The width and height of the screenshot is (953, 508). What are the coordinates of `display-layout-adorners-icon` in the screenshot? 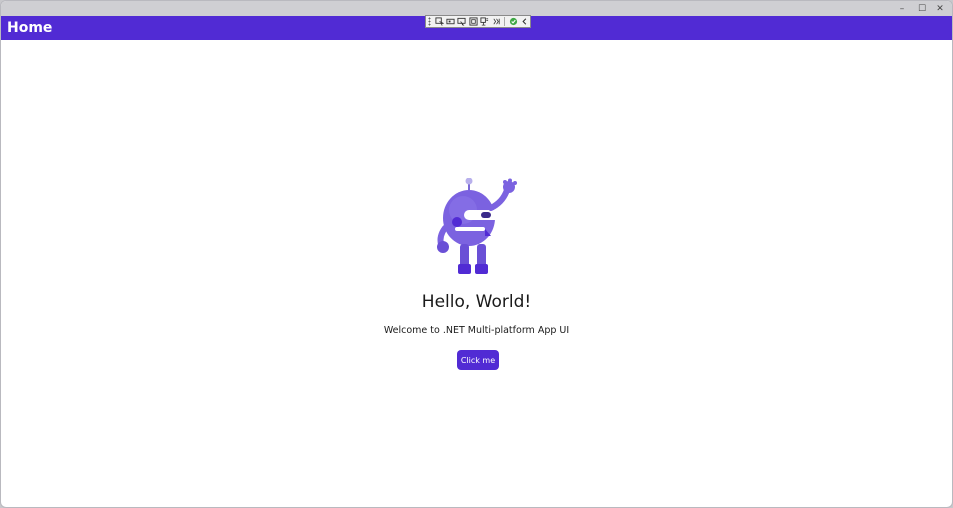 It's located at (450, 21).